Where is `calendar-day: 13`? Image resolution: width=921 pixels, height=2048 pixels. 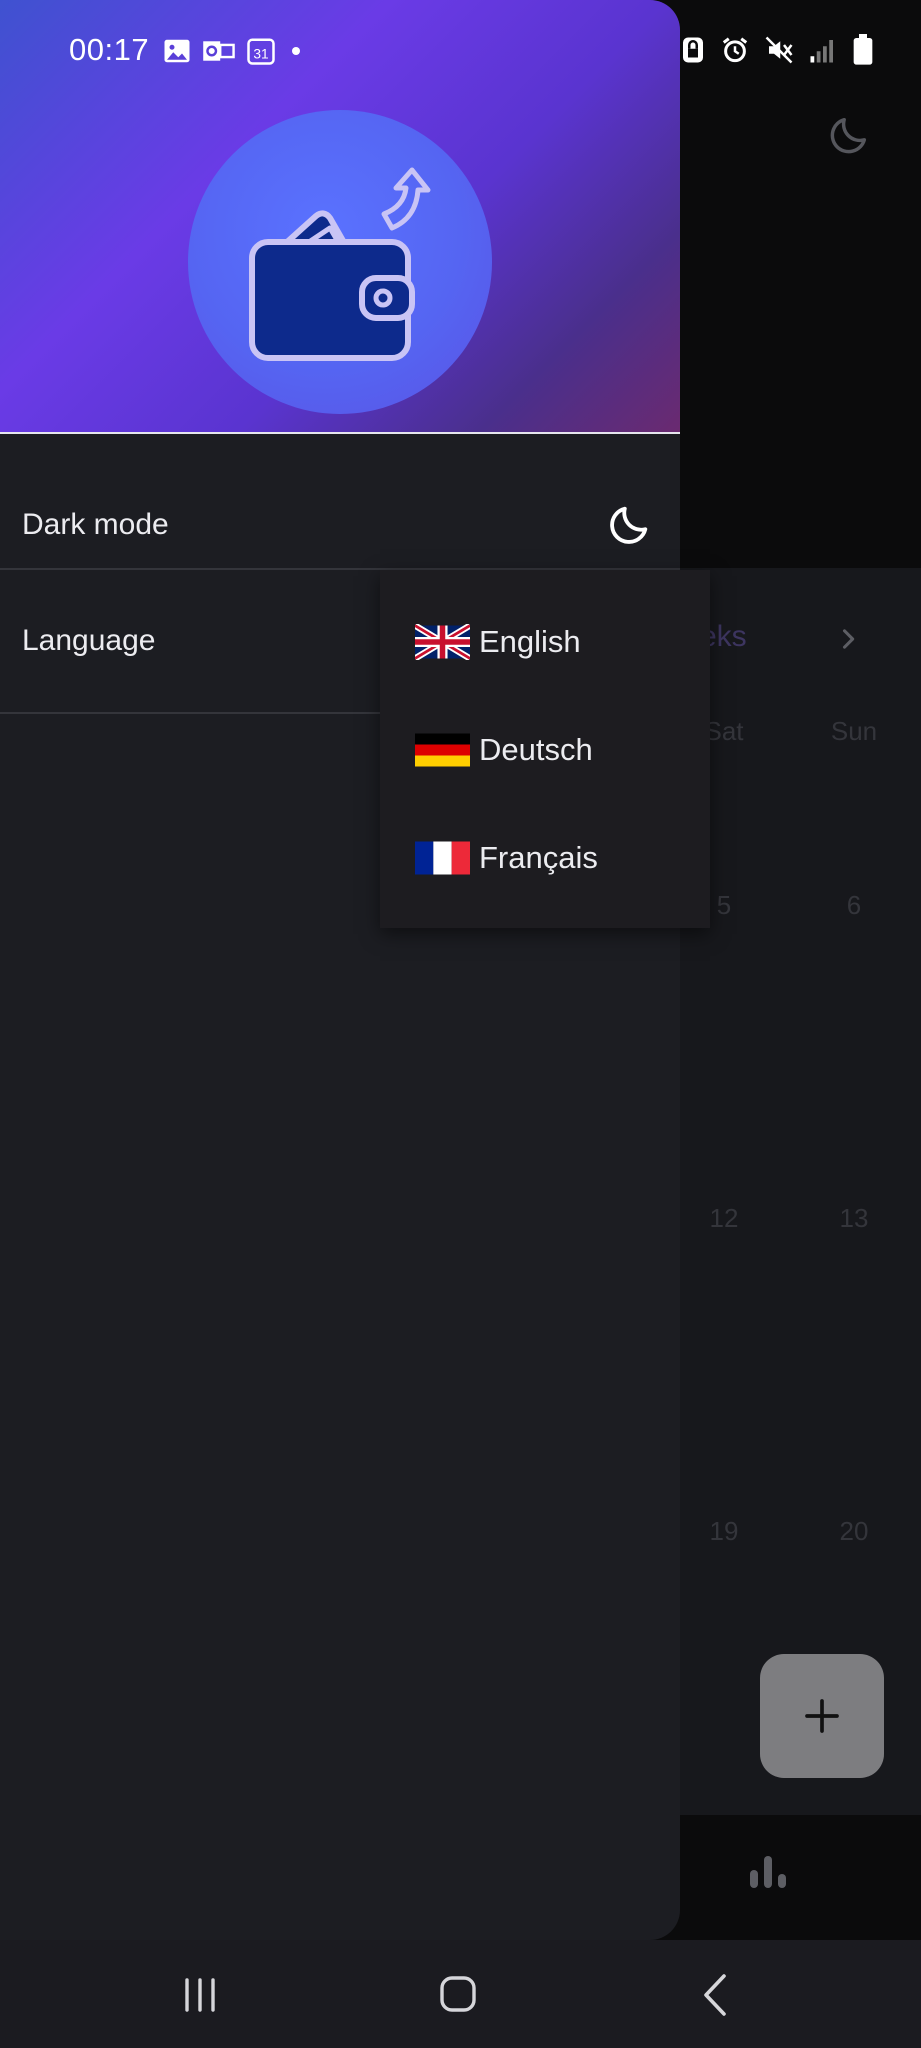 calendar-day: 13 is located at coordinates (854, 1218).